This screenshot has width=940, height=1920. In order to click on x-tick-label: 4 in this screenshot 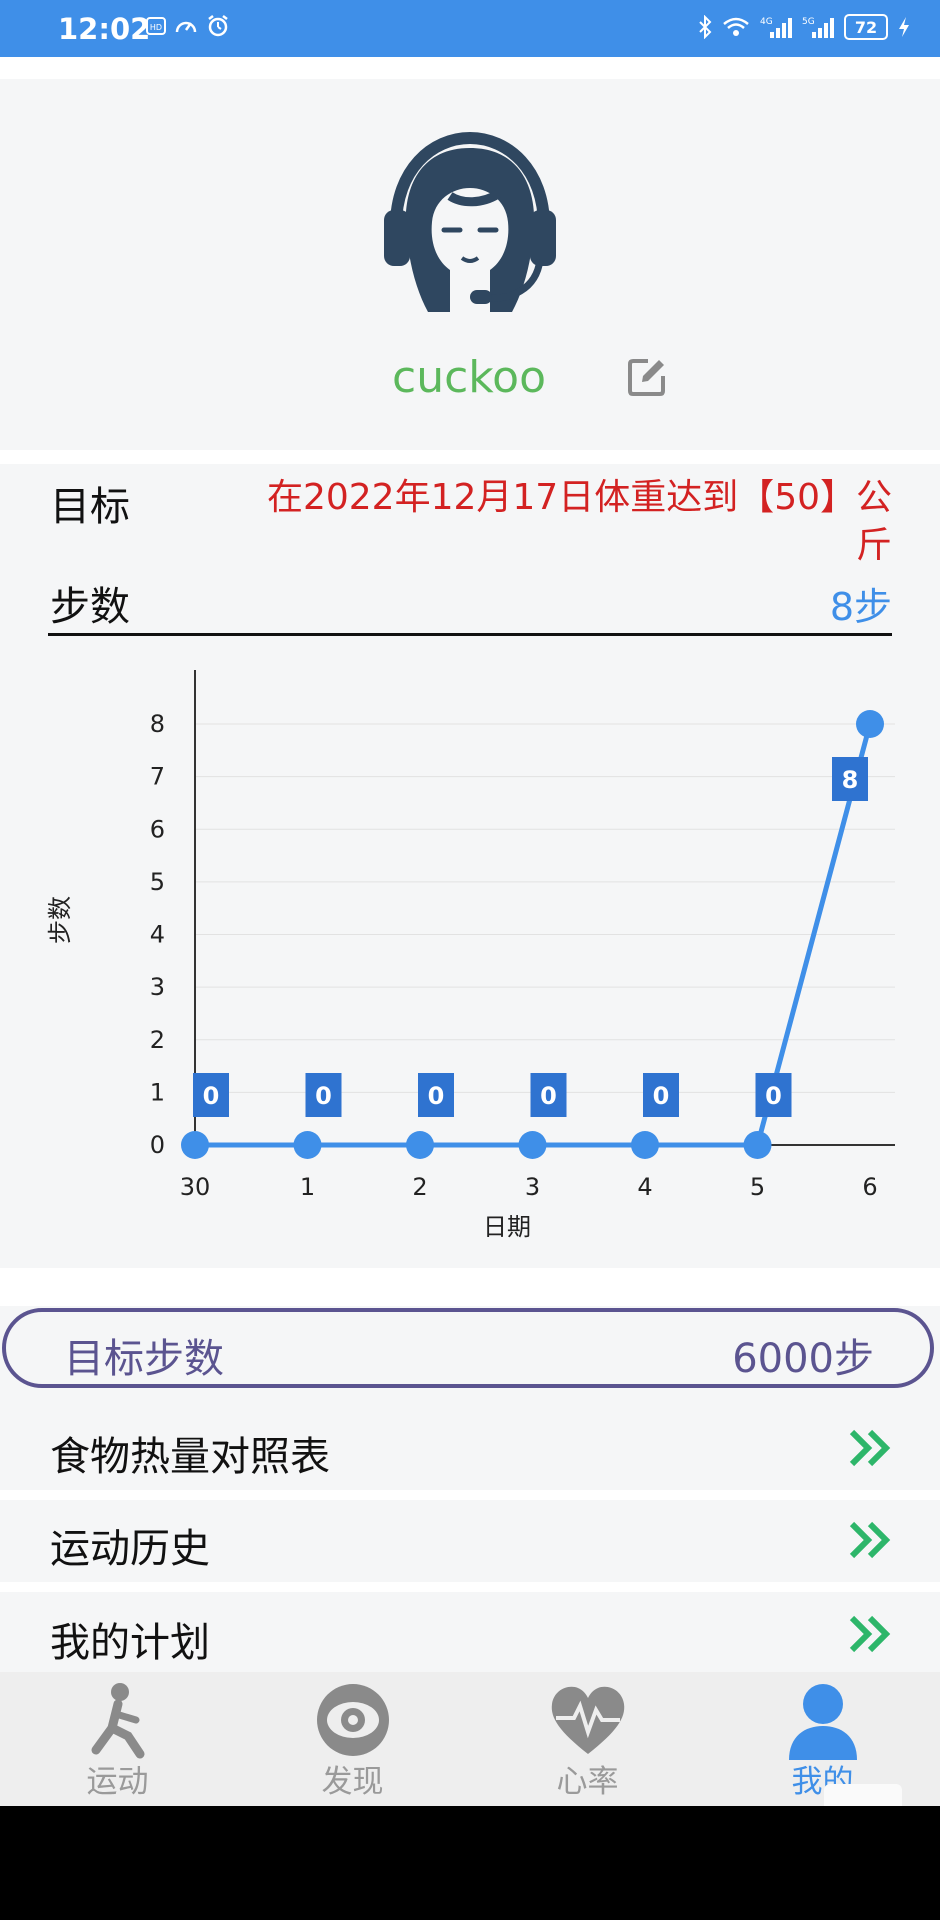, I will do `click(644, 1187)`.